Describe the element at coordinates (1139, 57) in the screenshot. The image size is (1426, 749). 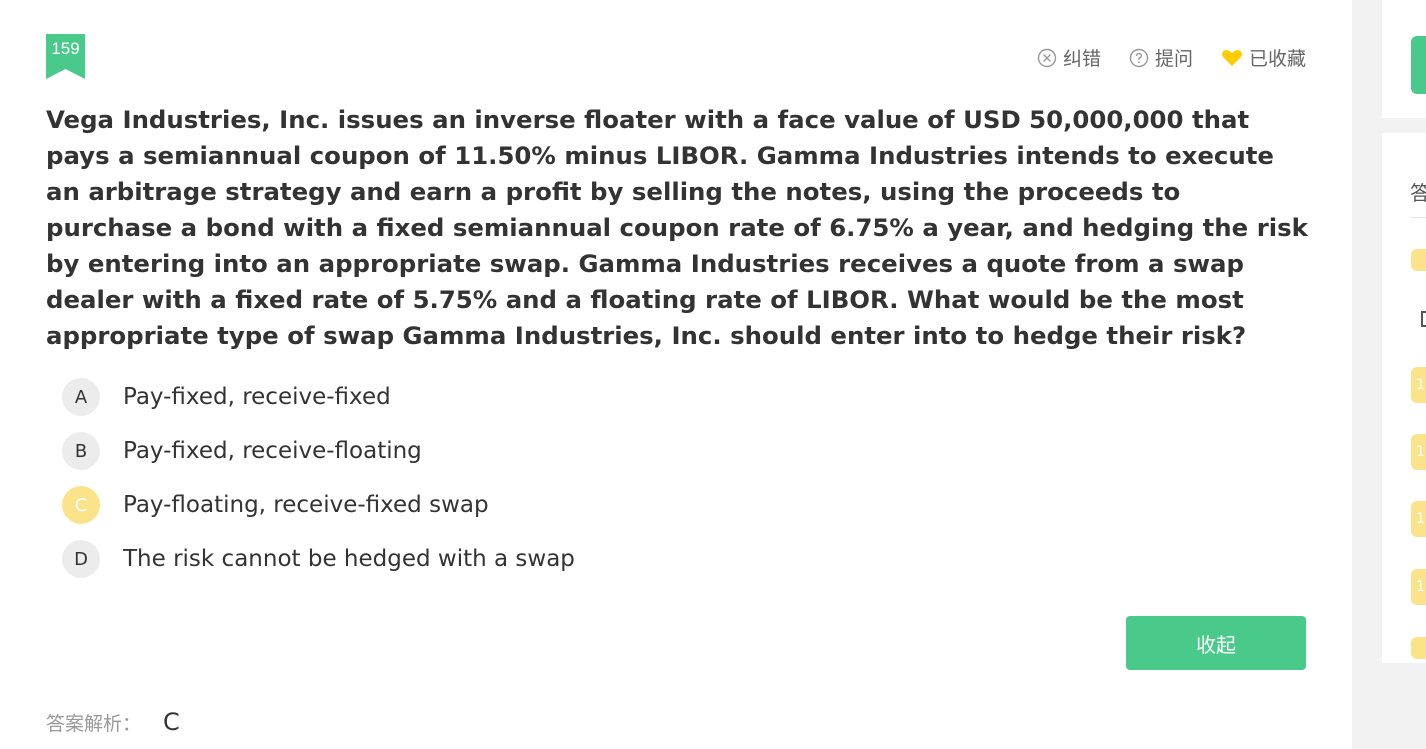
I see `question-circle-icon` at that location.